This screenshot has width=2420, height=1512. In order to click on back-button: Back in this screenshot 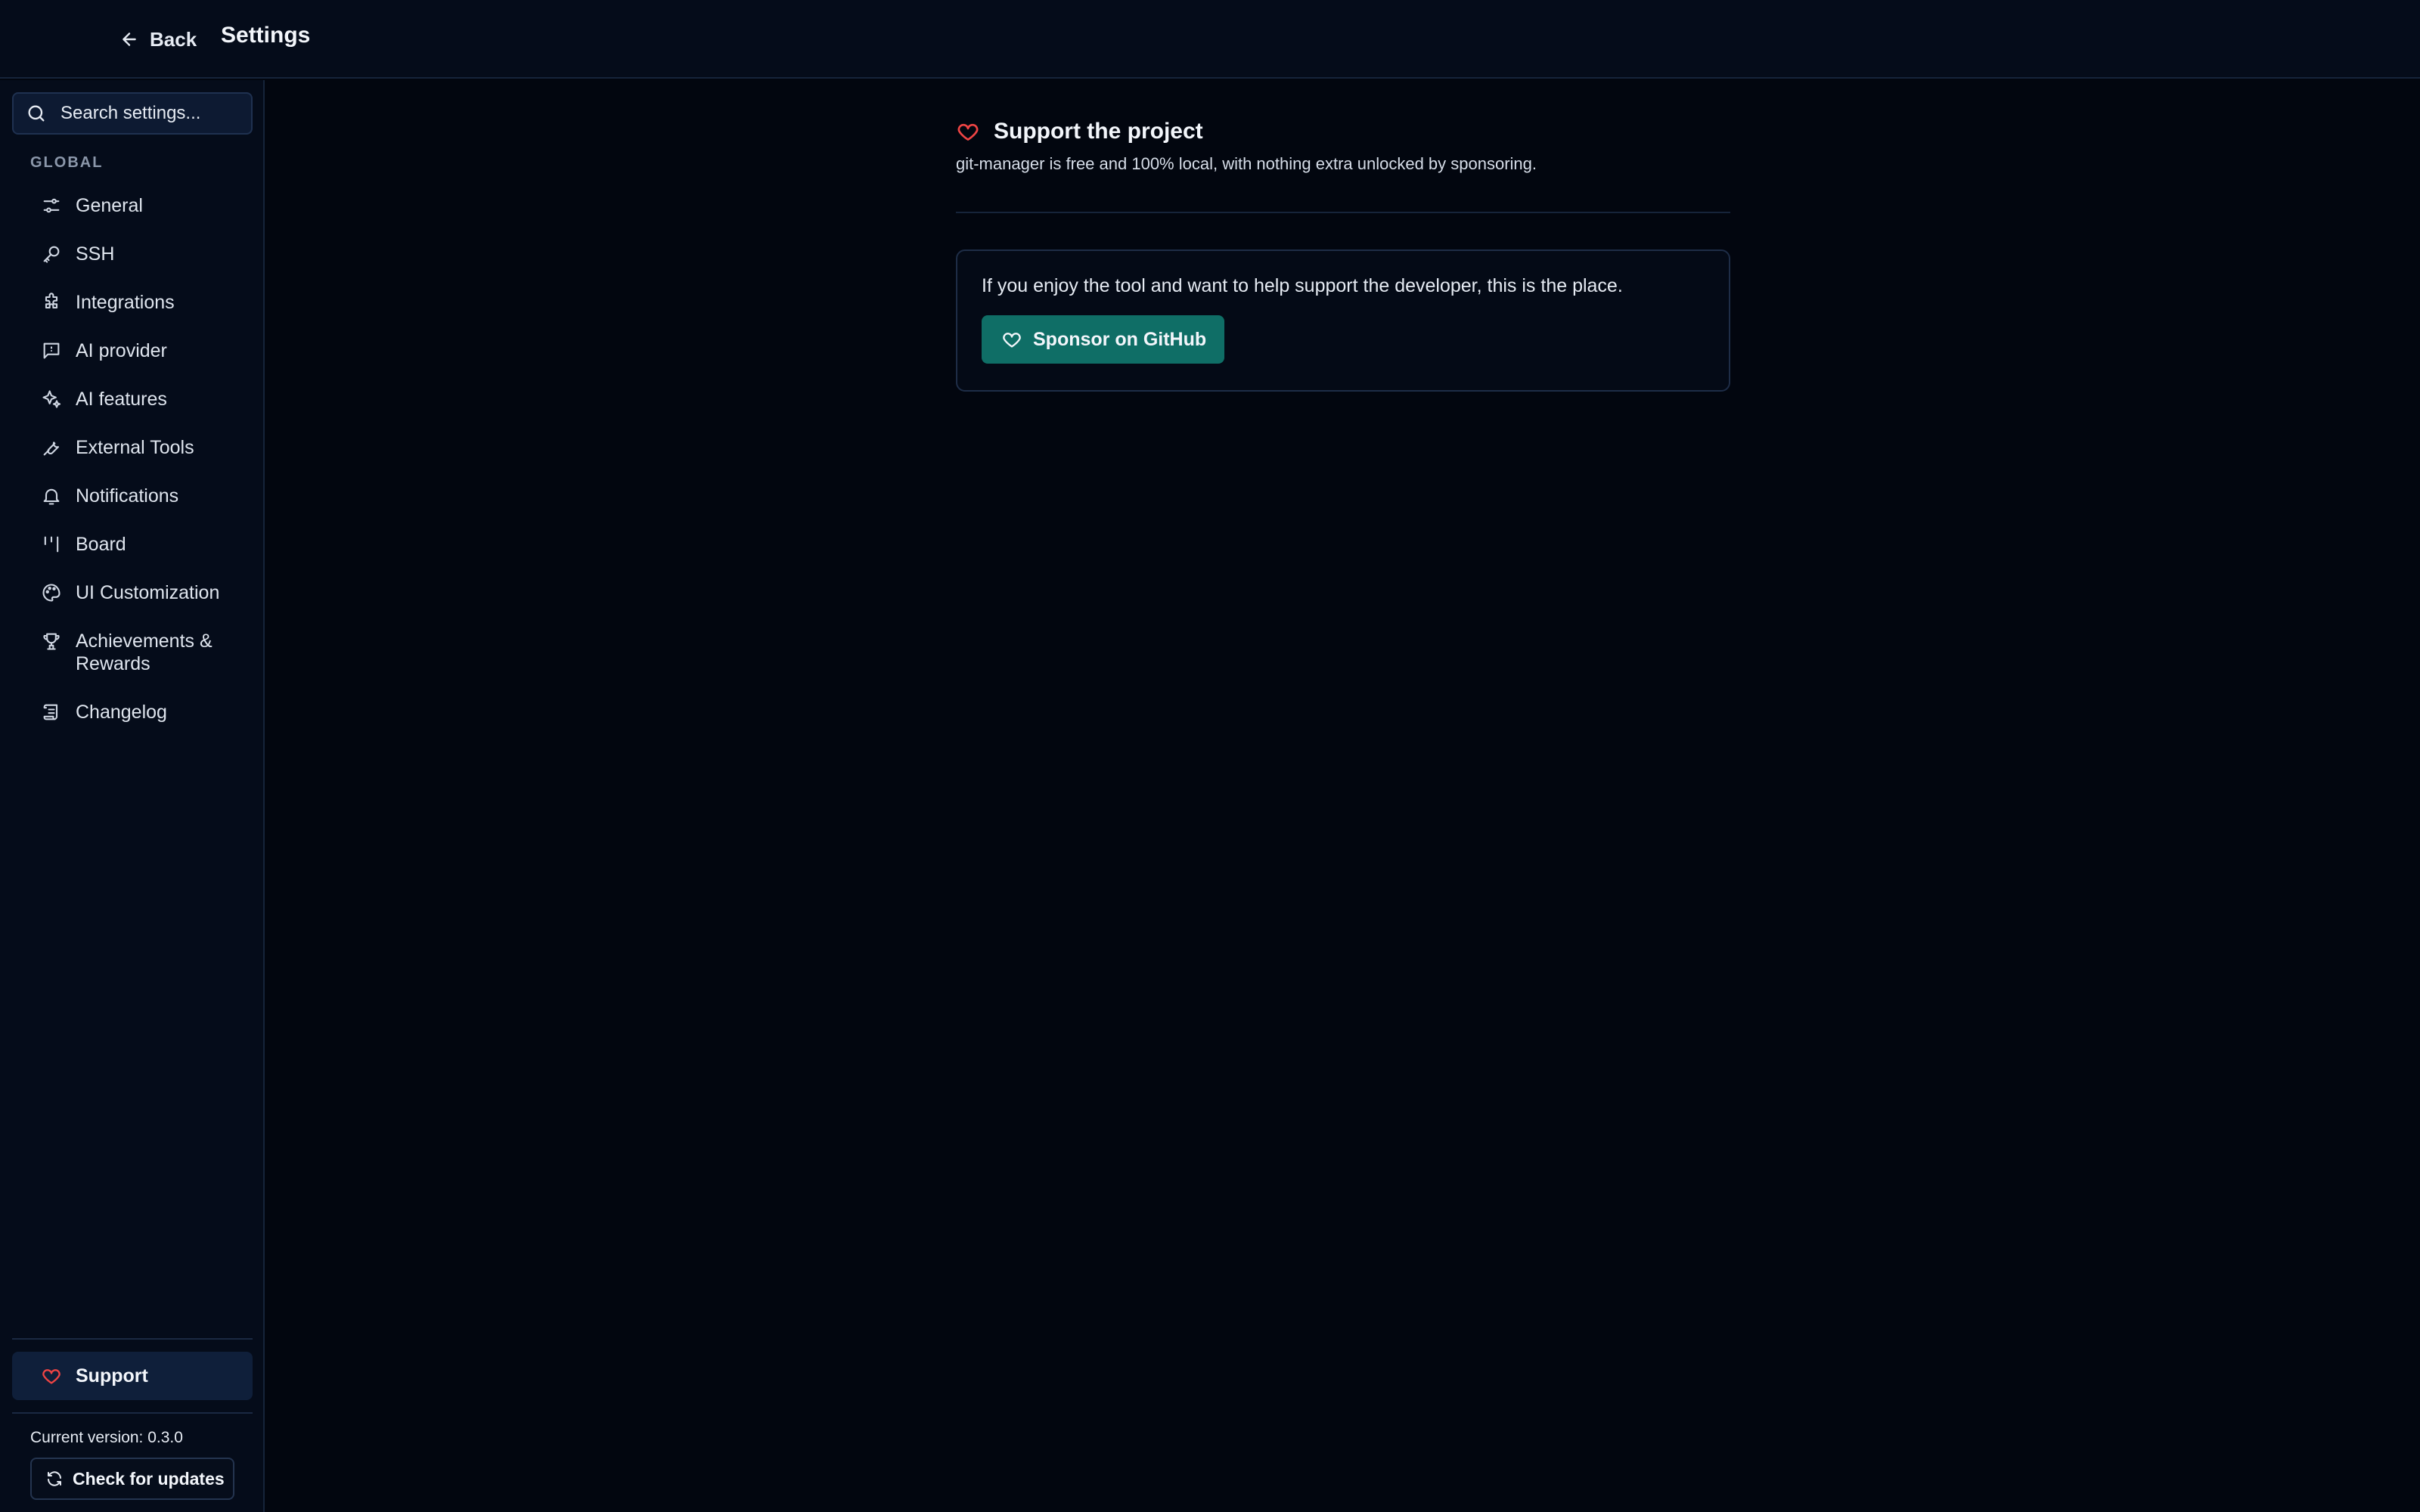, I will do `click(158, 39)`.